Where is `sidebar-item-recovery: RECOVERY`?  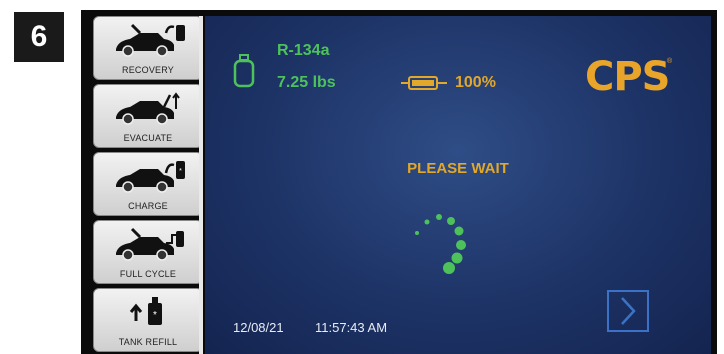
sidebar-item-recovery: RECOVERY is located at coordinates (148, 48).